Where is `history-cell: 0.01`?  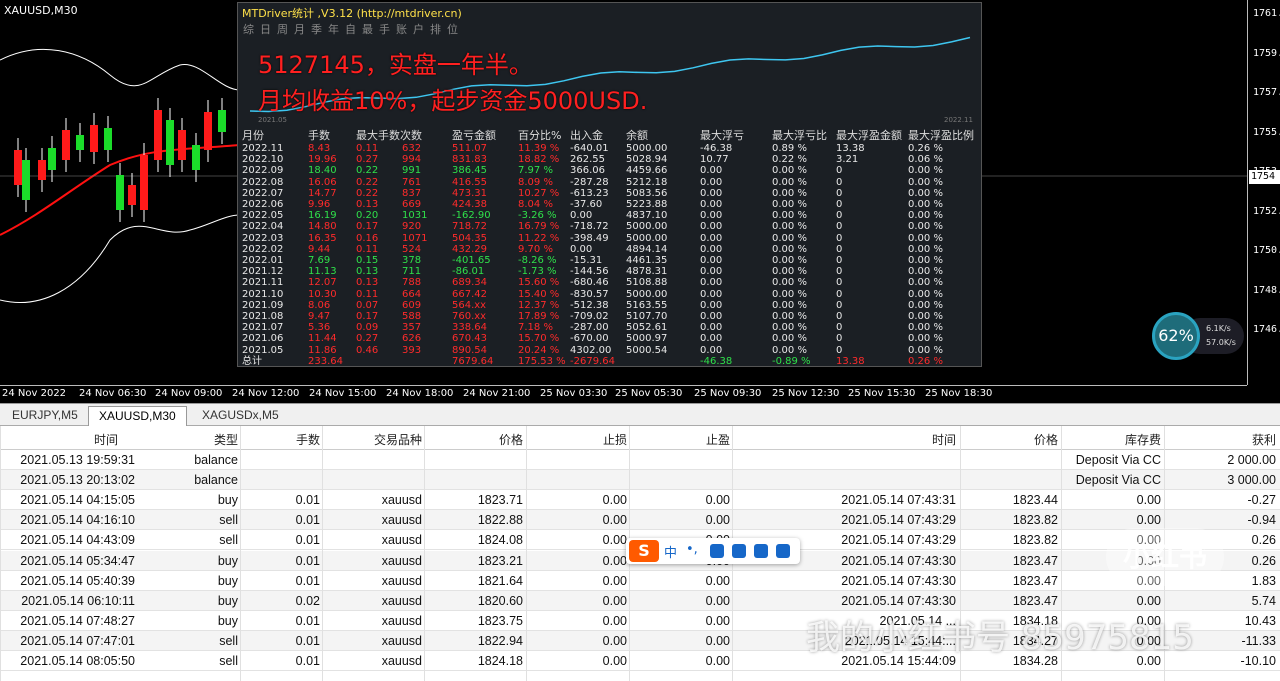 history-cell: 0.01 is located at coordinates (307, 640).